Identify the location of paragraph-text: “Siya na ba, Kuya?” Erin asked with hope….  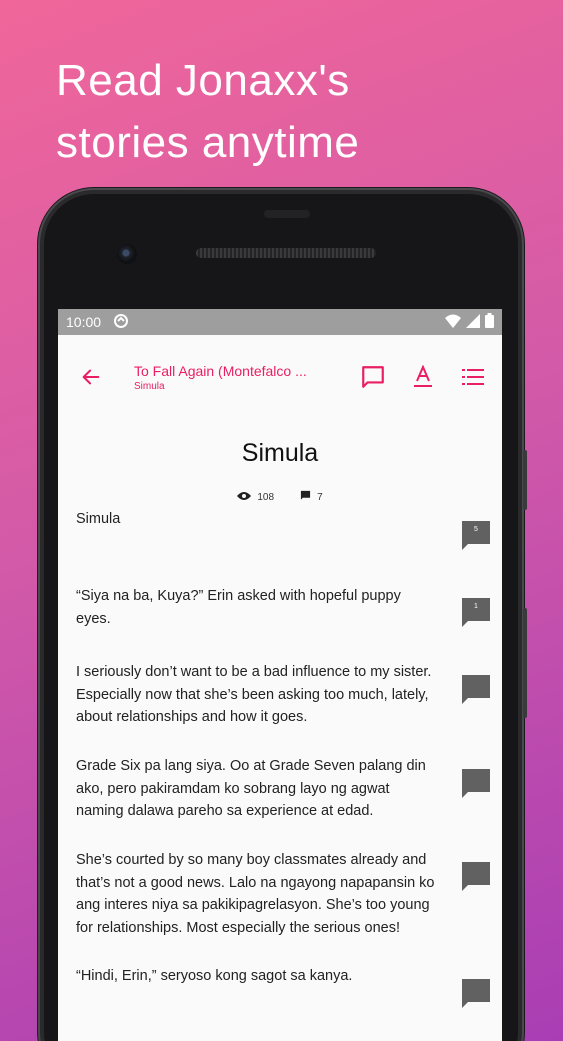
(238, 607).